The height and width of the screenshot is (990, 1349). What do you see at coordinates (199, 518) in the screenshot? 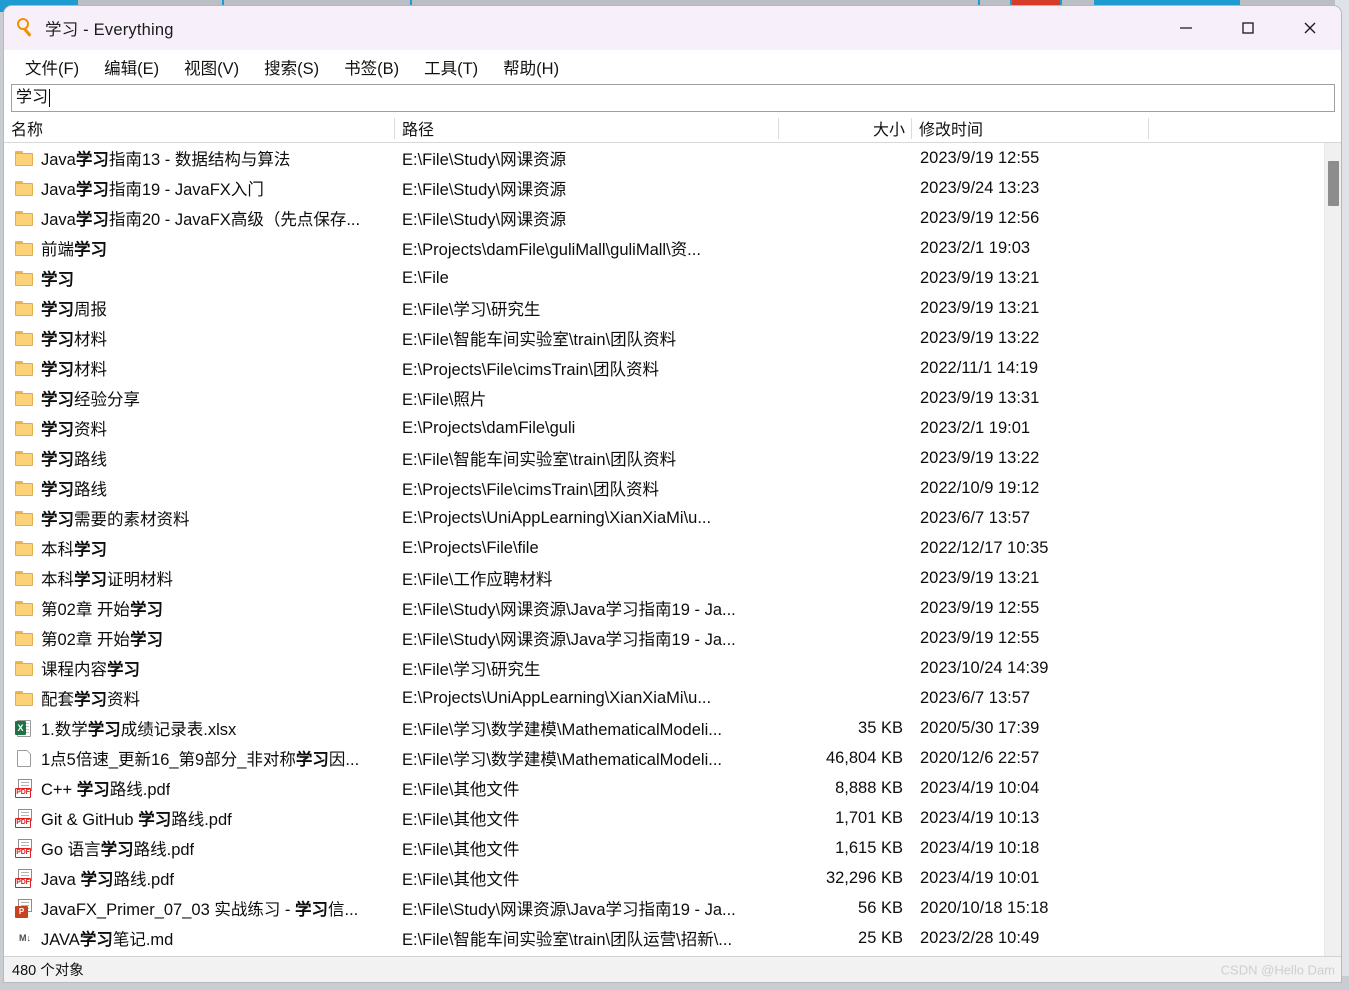
I see `cell-name: 学习需要的素材资料` at bounding box center [199, 518].